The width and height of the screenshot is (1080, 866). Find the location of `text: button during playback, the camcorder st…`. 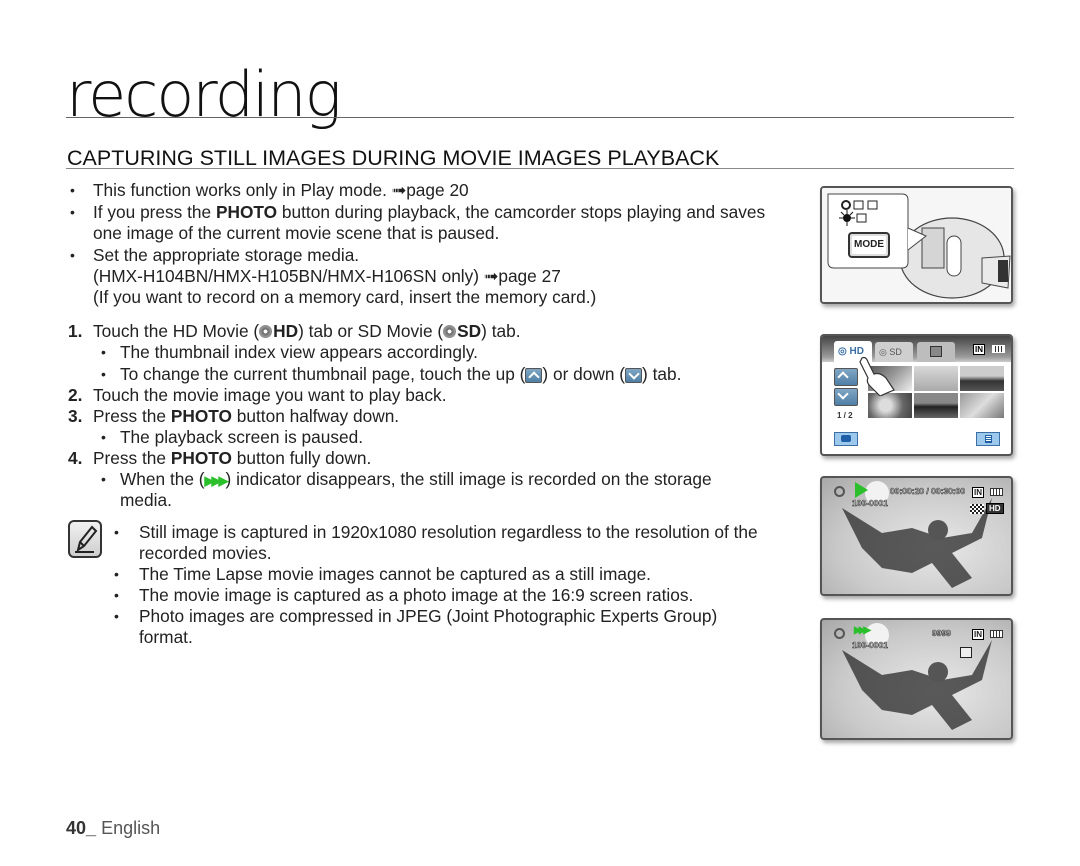

text: button during playback, the camcorder st… is located at coordinates (521, 212).